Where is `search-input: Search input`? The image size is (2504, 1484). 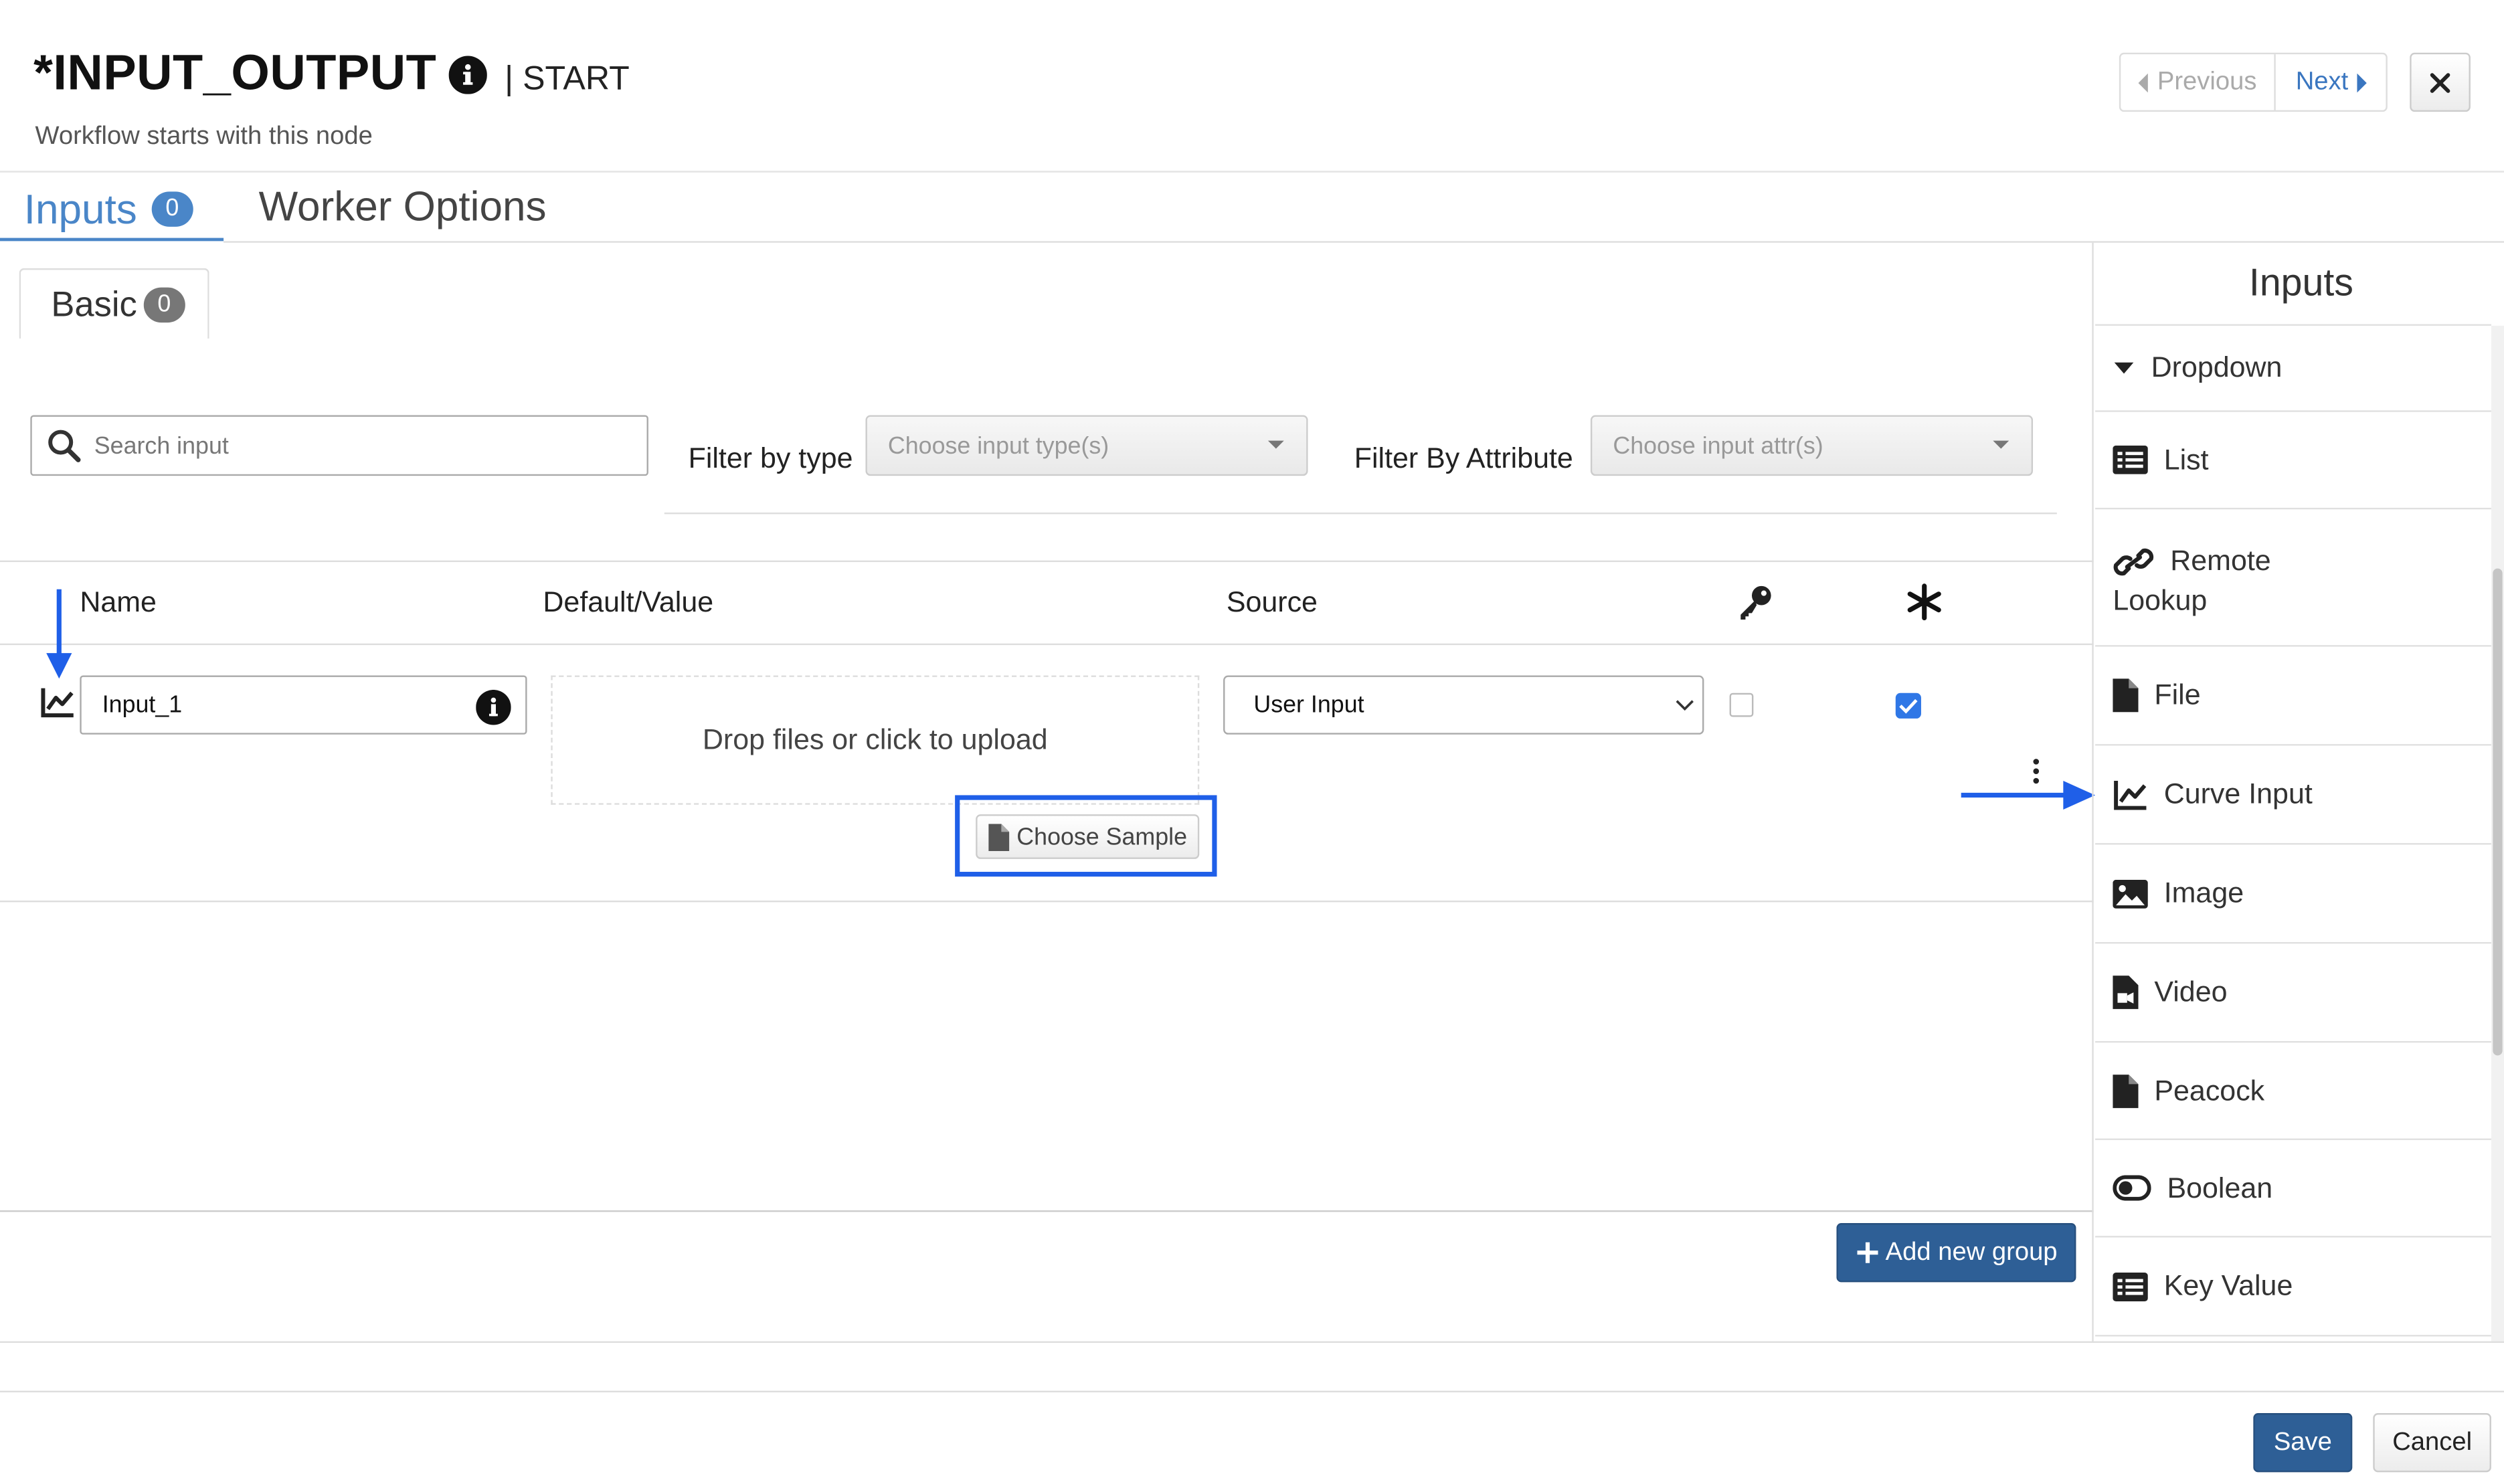 search-input: Search input is located at coordinates (339, 445).